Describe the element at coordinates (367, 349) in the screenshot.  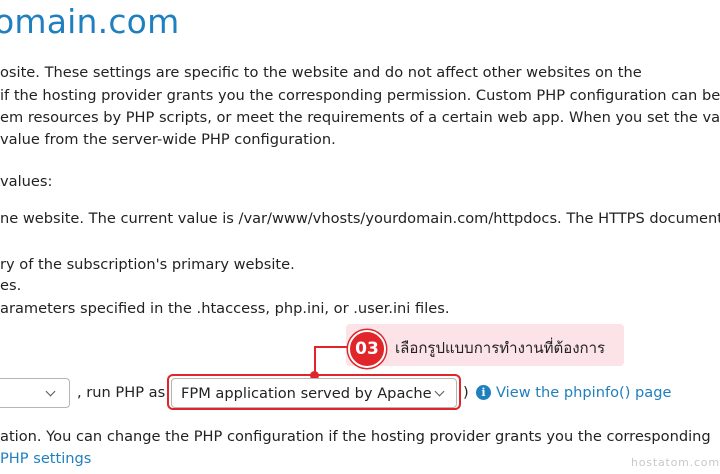
I see `step-badge: 03` at that location.